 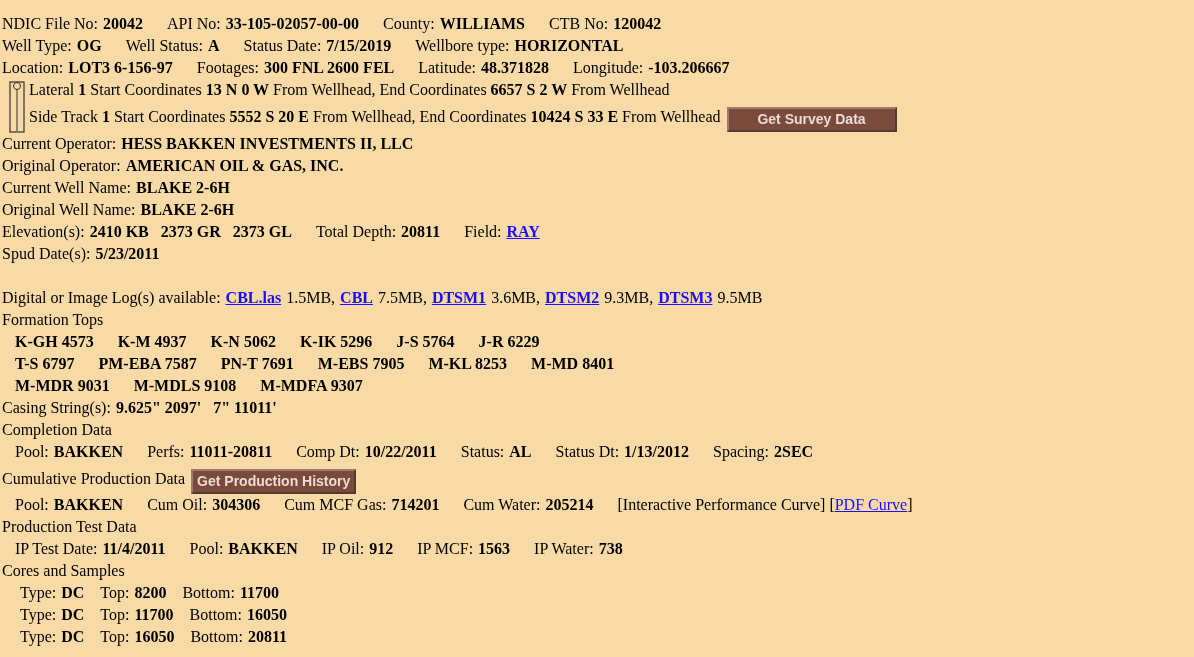 What do you see at coordinates (359, 46) in the screenshot?
I see `field-value: 7/15/2019` at bounding box center [359, 46].